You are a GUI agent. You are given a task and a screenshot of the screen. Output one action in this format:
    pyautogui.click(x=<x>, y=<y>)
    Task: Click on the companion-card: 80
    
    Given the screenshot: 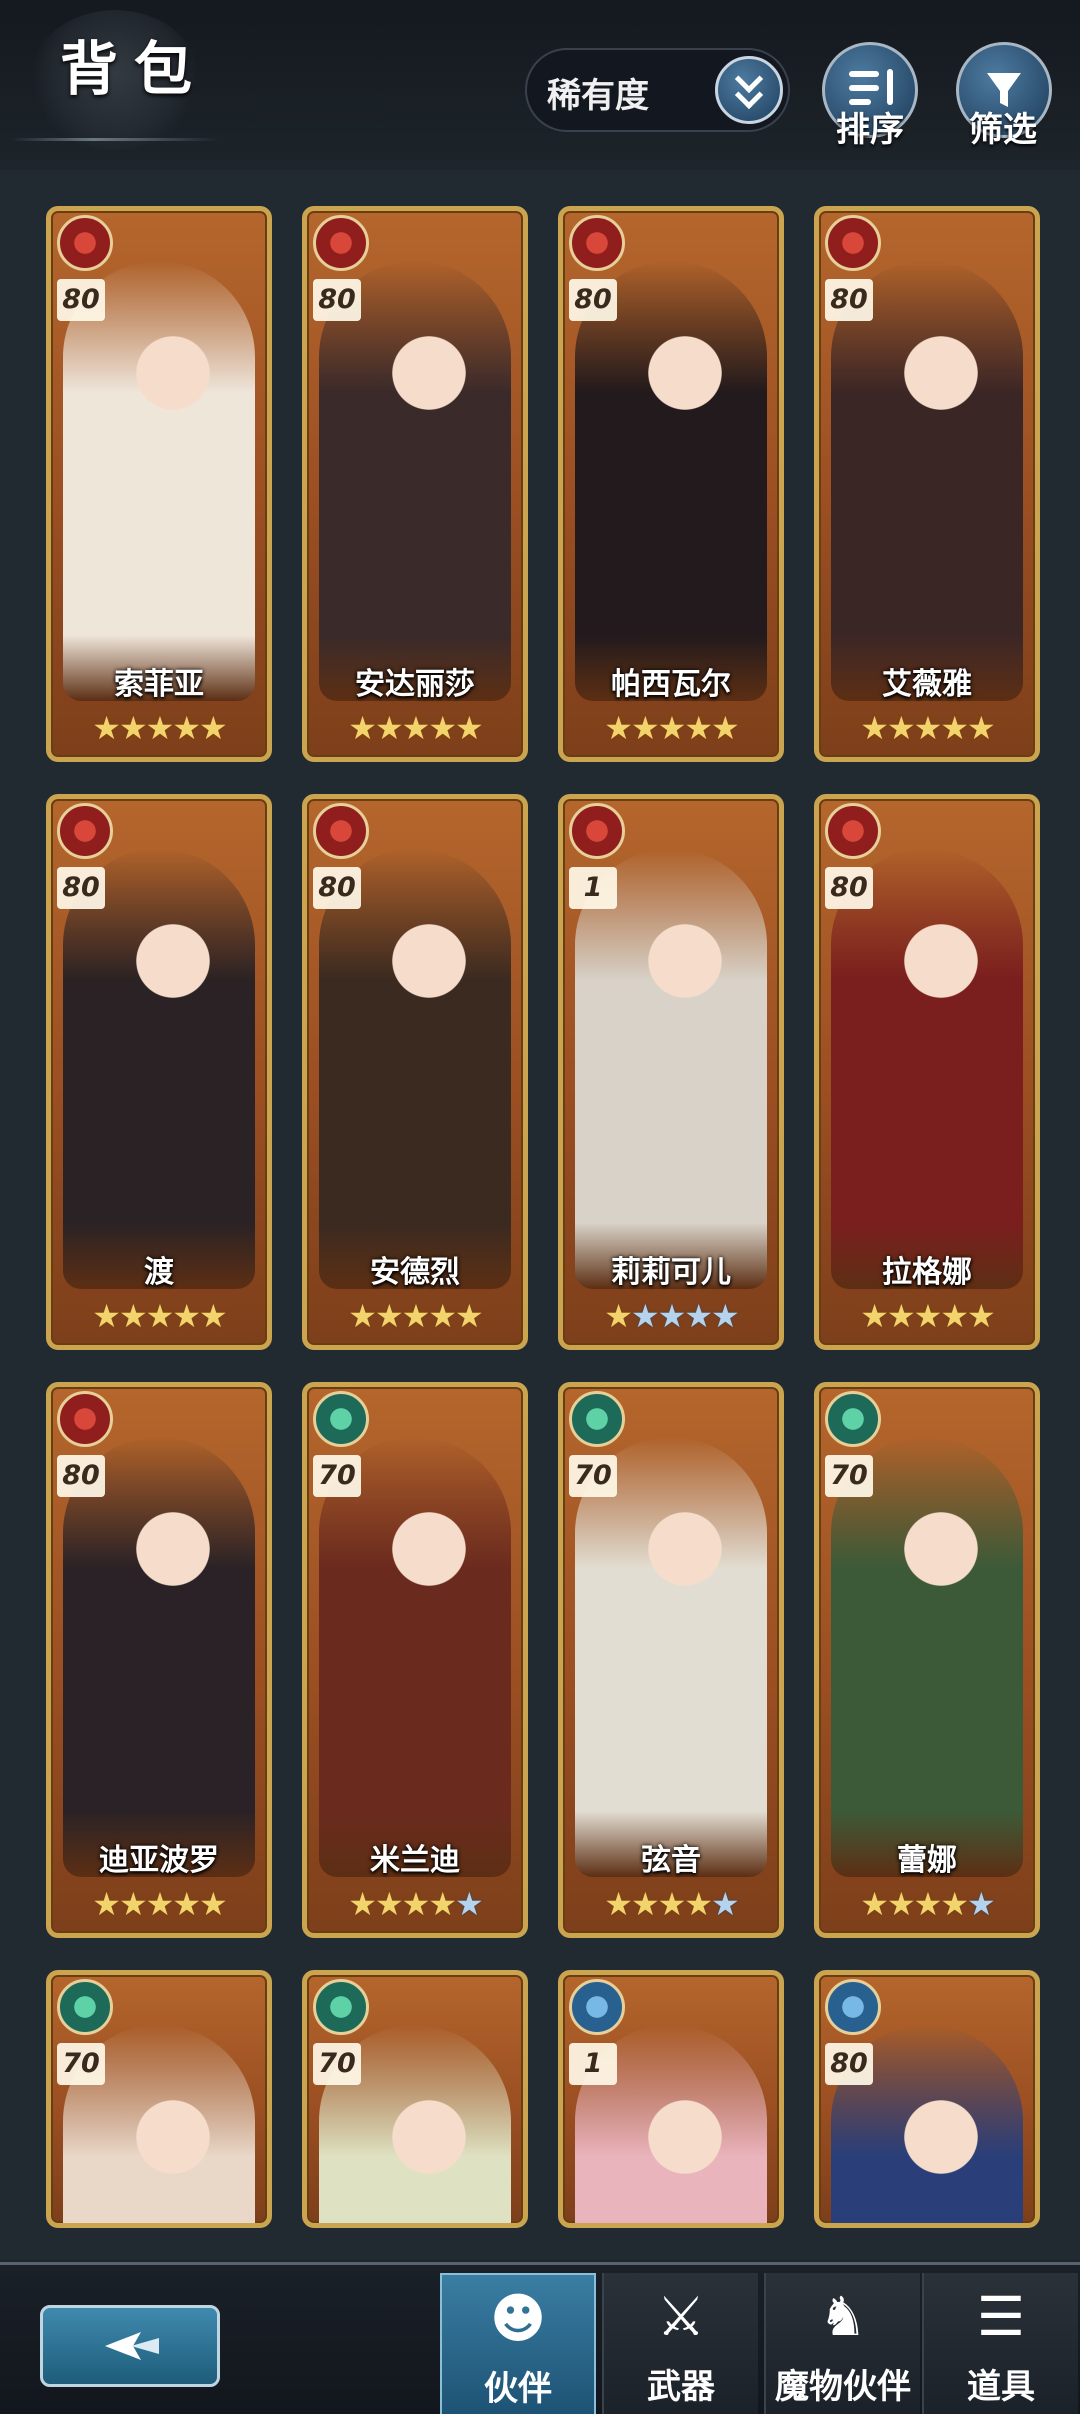 What is the action you would take?
    pyautogui.click(x=927, y=2099)
    